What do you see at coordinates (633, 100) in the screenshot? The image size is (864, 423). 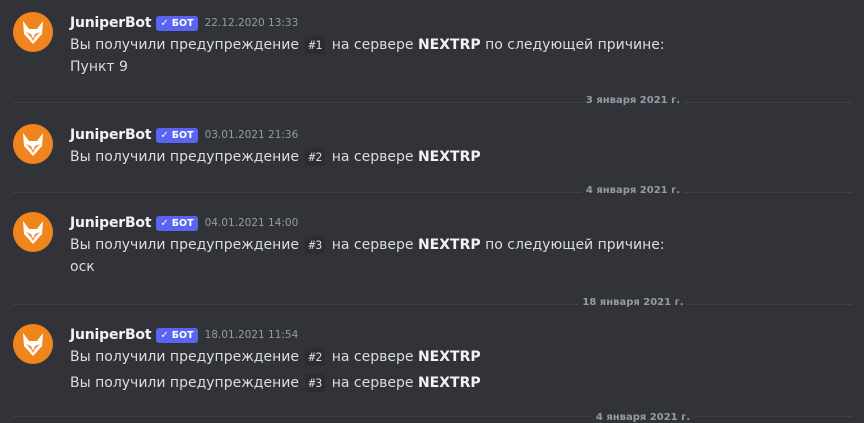 I see `date-divider-label: 3 января 2021 г.` at bounding box center [633, 100].